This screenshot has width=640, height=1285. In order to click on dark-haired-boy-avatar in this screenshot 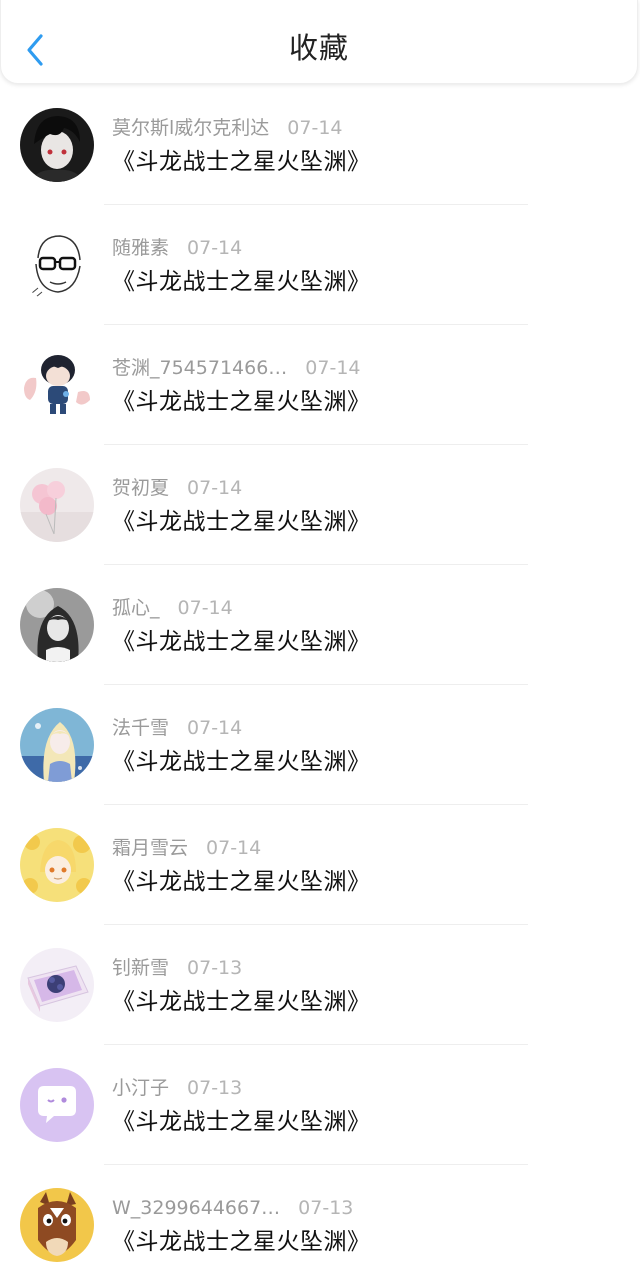, I will do `click(57, 145)`.